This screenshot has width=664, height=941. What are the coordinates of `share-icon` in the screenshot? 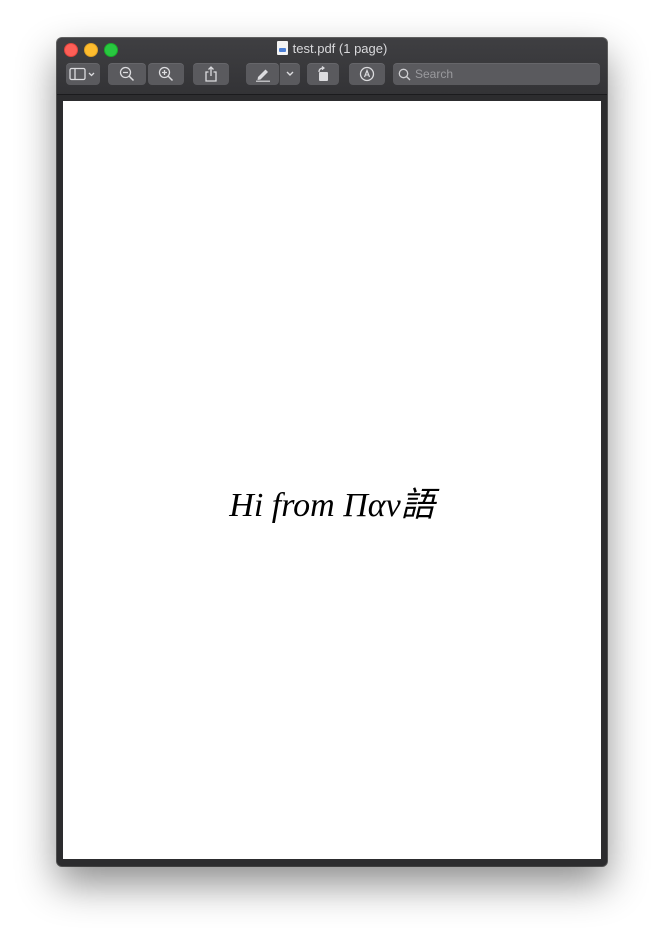 It's located at (211, 74).